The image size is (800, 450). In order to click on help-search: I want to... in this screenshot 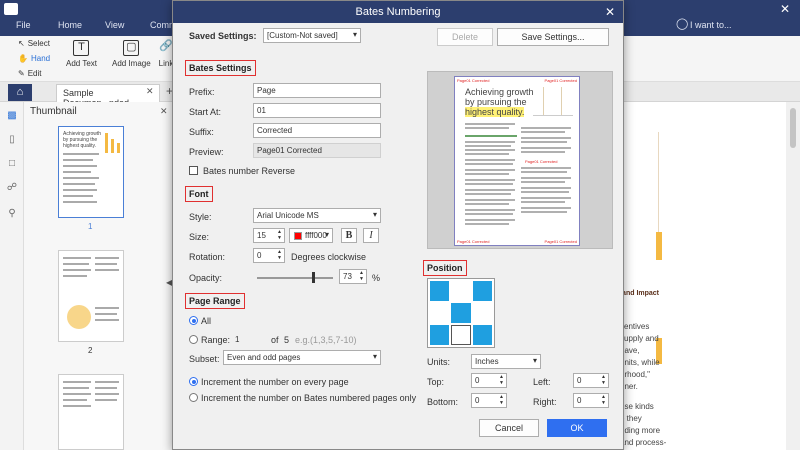, I will do `click(711, 25)`.